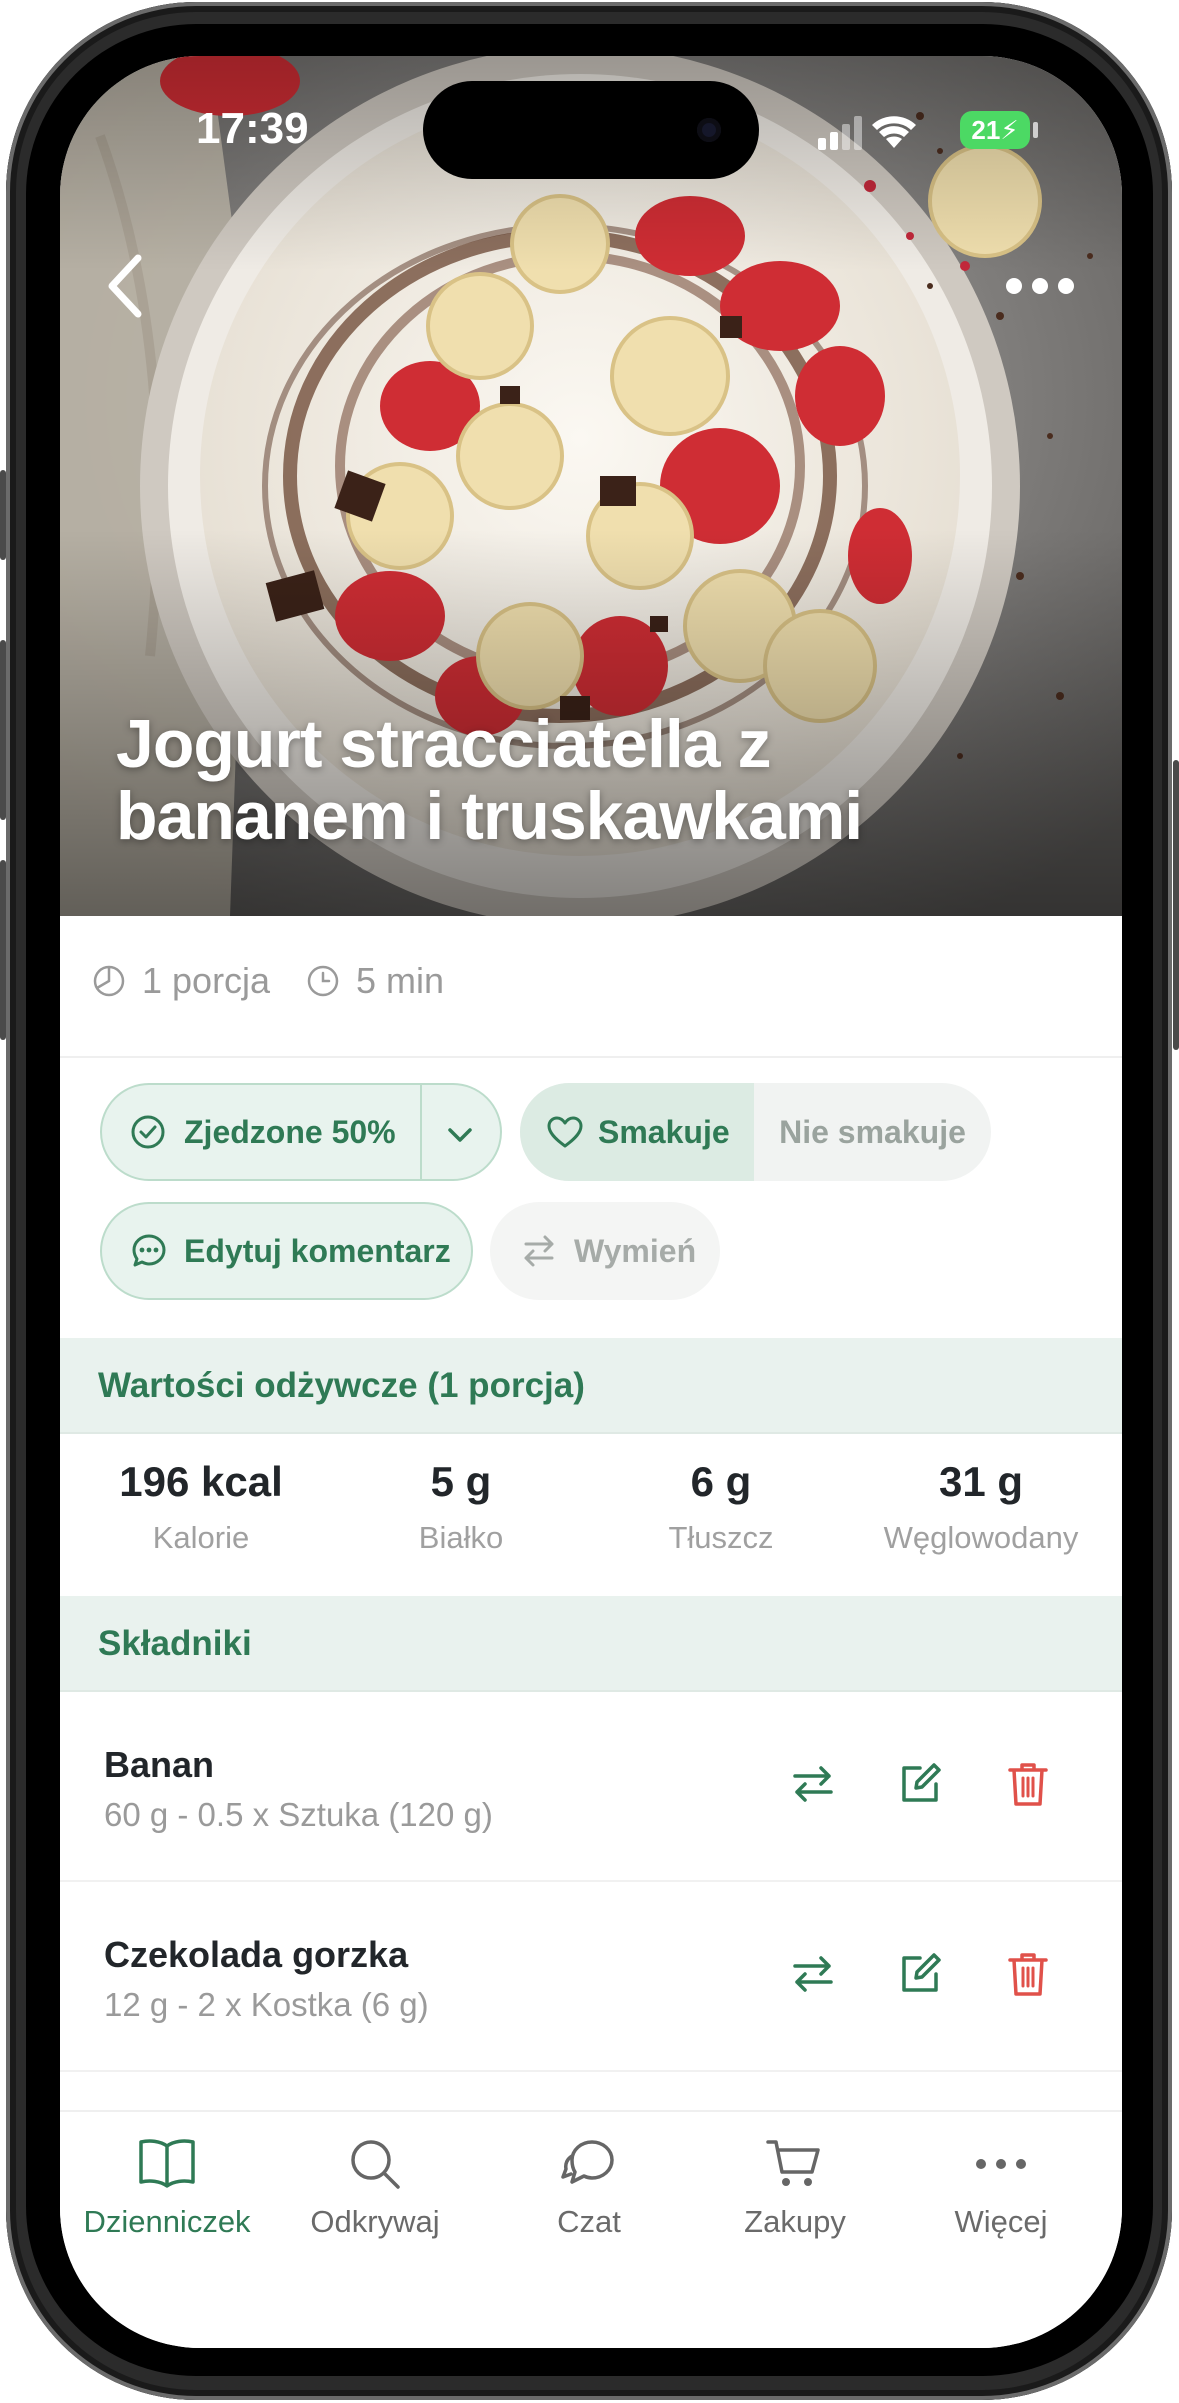 The height and width of the screenshot is (2403, 1179). What do you see at coordinates (148, 1132) in the screenshot?
I see `check-circle-icon` at bounding box center [148, 1132].